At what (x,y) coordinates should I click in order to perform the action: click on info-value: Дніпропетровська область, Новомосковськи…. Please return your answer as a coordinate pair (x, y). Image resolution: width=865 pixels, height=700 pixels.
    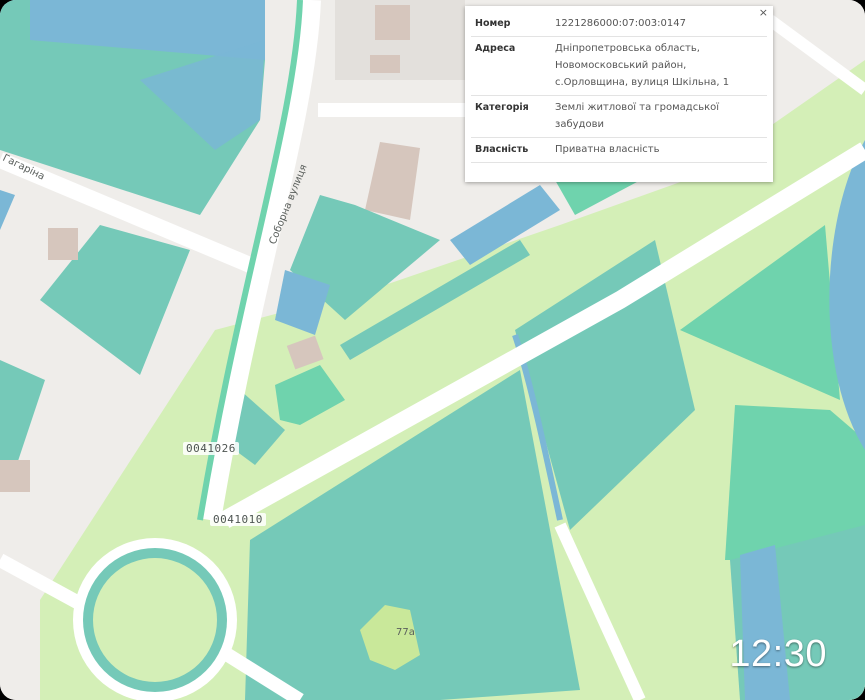
    Looking at the image, I should click on (659, 66).